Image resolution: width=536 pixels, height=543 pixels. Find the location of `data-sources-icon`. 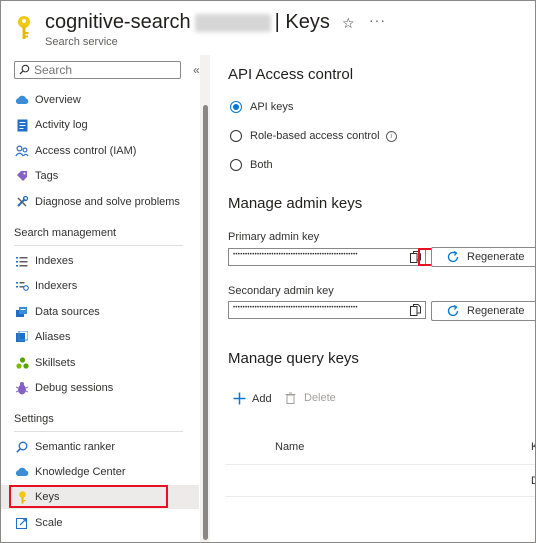

data-sources-icon is located at coordinates (22, 312).